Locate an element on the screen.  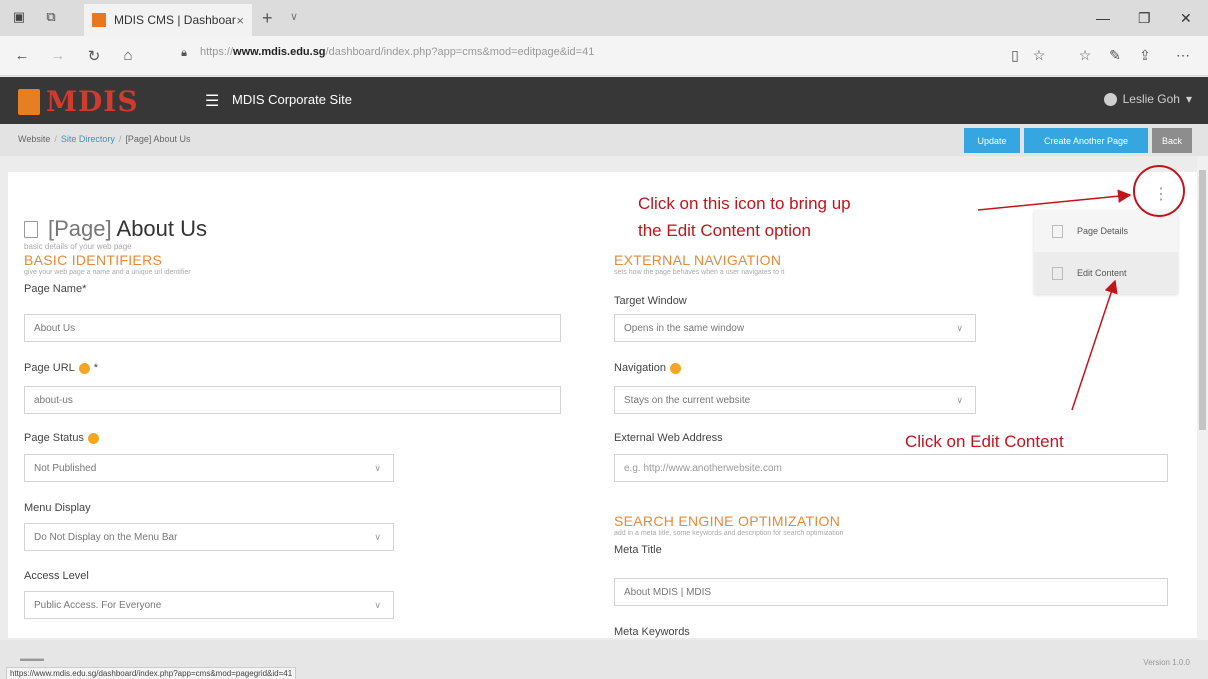
menu-item-page-details: Page Details is located at coordinates (1106, 231).